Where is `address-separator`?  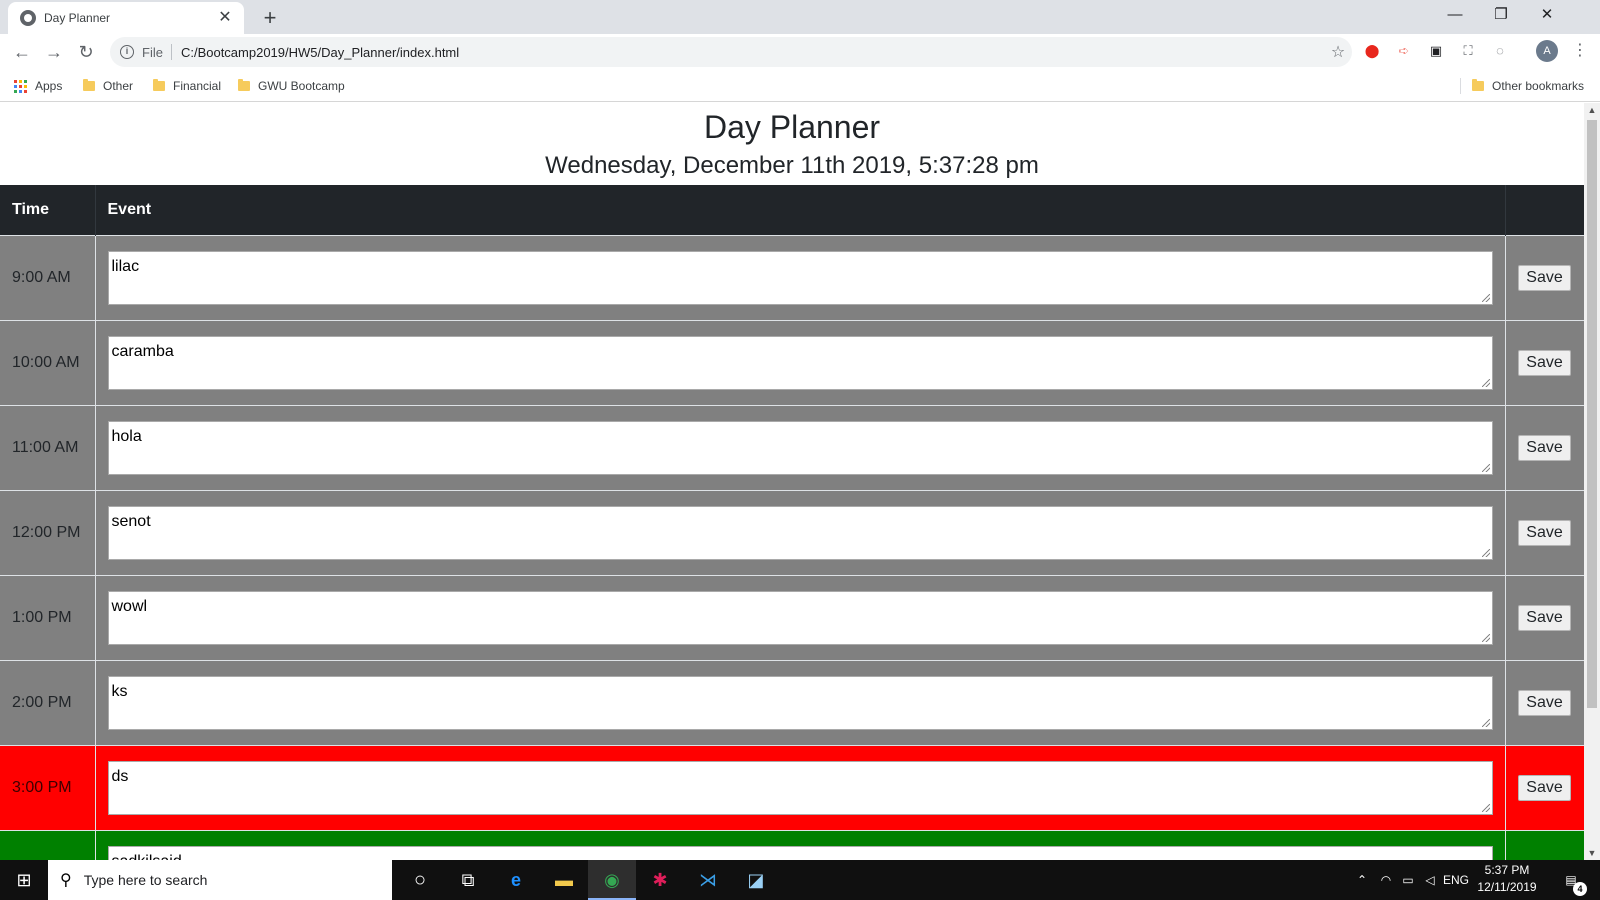 address-separator is located at coordinates (171, 52).